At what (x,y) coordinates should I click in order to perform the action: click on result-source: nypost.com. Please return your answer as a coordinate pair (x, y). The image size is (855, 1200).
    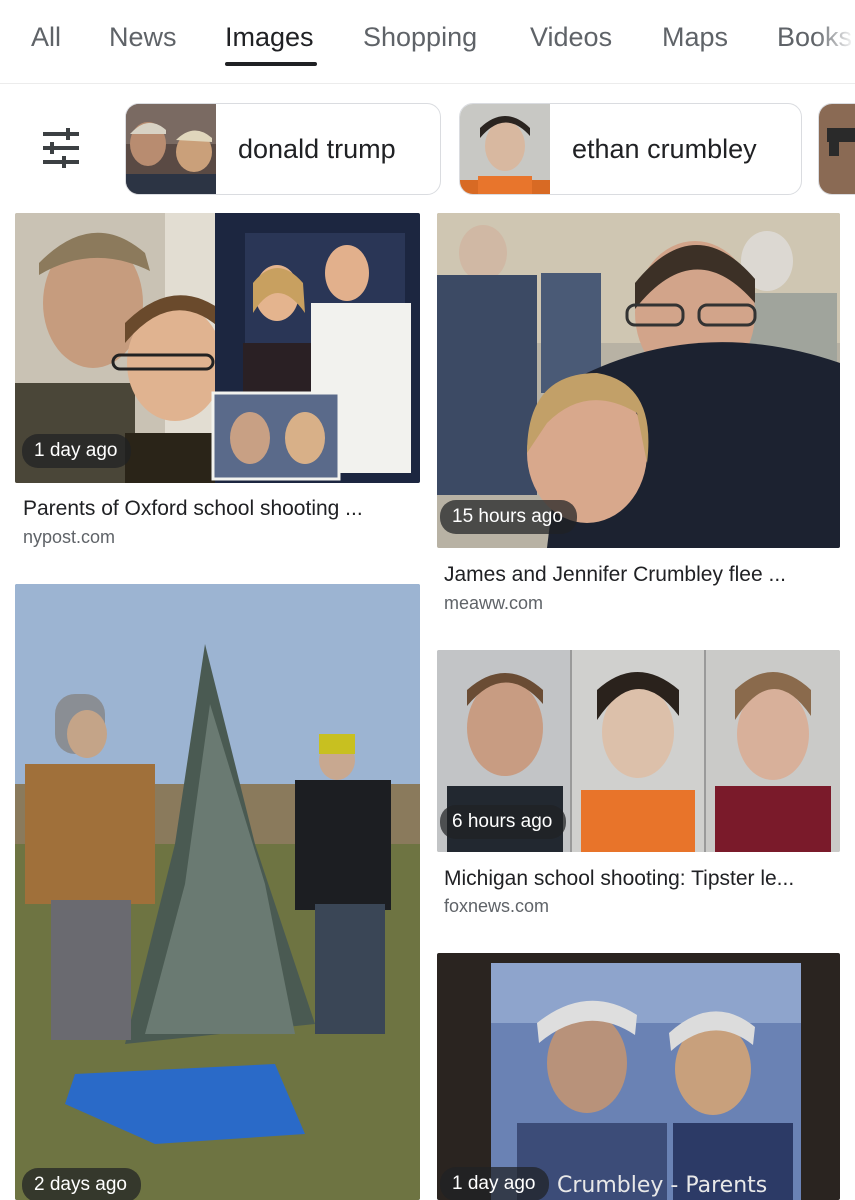
    Looking at the image, I should click on (69, 537).